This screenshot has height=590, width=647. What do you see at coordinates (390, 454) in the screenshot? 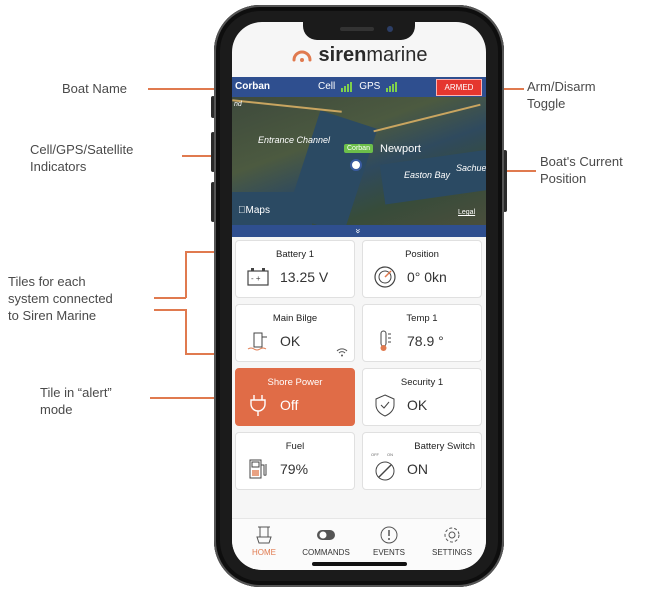
I see `switch-on-mark: ON` at bounding box center [390, 454].